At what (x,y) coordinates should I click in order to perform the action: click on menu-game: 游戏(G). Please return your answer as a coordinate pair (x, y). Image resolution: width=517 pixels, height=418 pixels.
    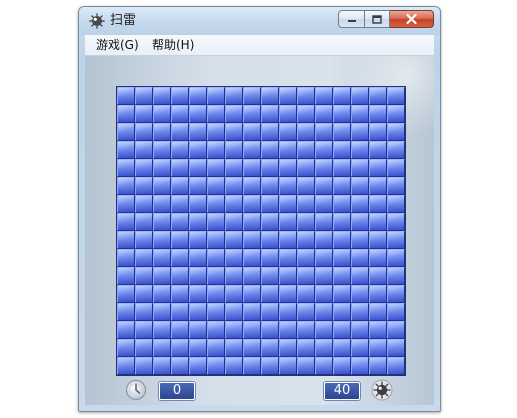
    Looking at the image, I should click on (117, 45).